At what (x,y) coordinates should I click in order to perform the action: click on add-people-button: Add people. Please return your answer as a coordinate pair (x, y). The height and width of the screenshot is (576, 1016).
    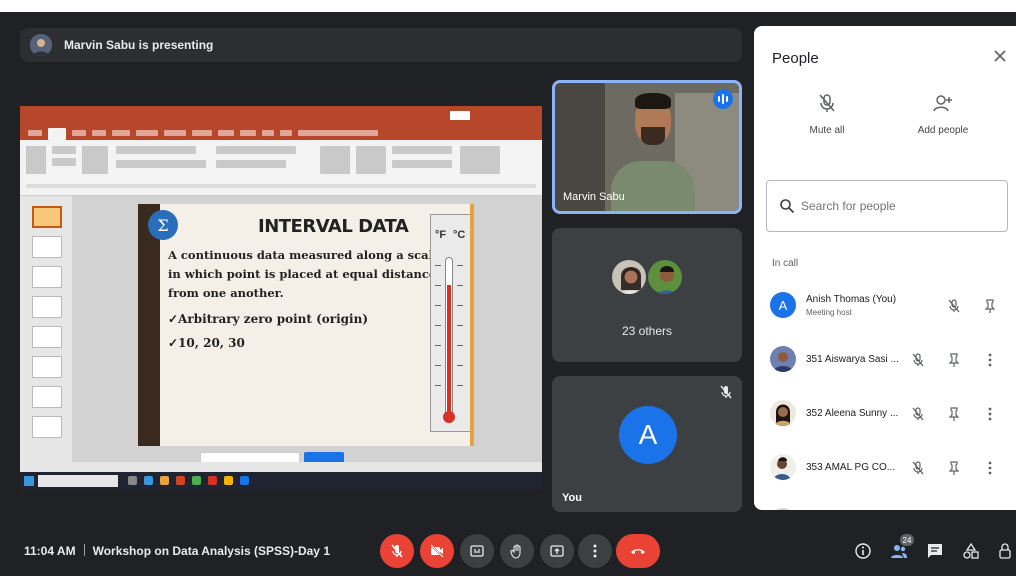
    Looking at the image, I should click on (943, 114).